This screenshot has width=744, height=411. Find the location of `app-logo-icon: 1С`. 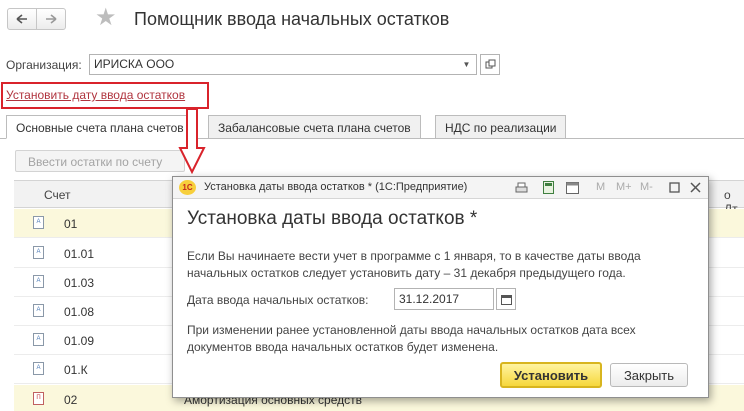

app-logo-icon: 1С is located at coordinates (187, 187).